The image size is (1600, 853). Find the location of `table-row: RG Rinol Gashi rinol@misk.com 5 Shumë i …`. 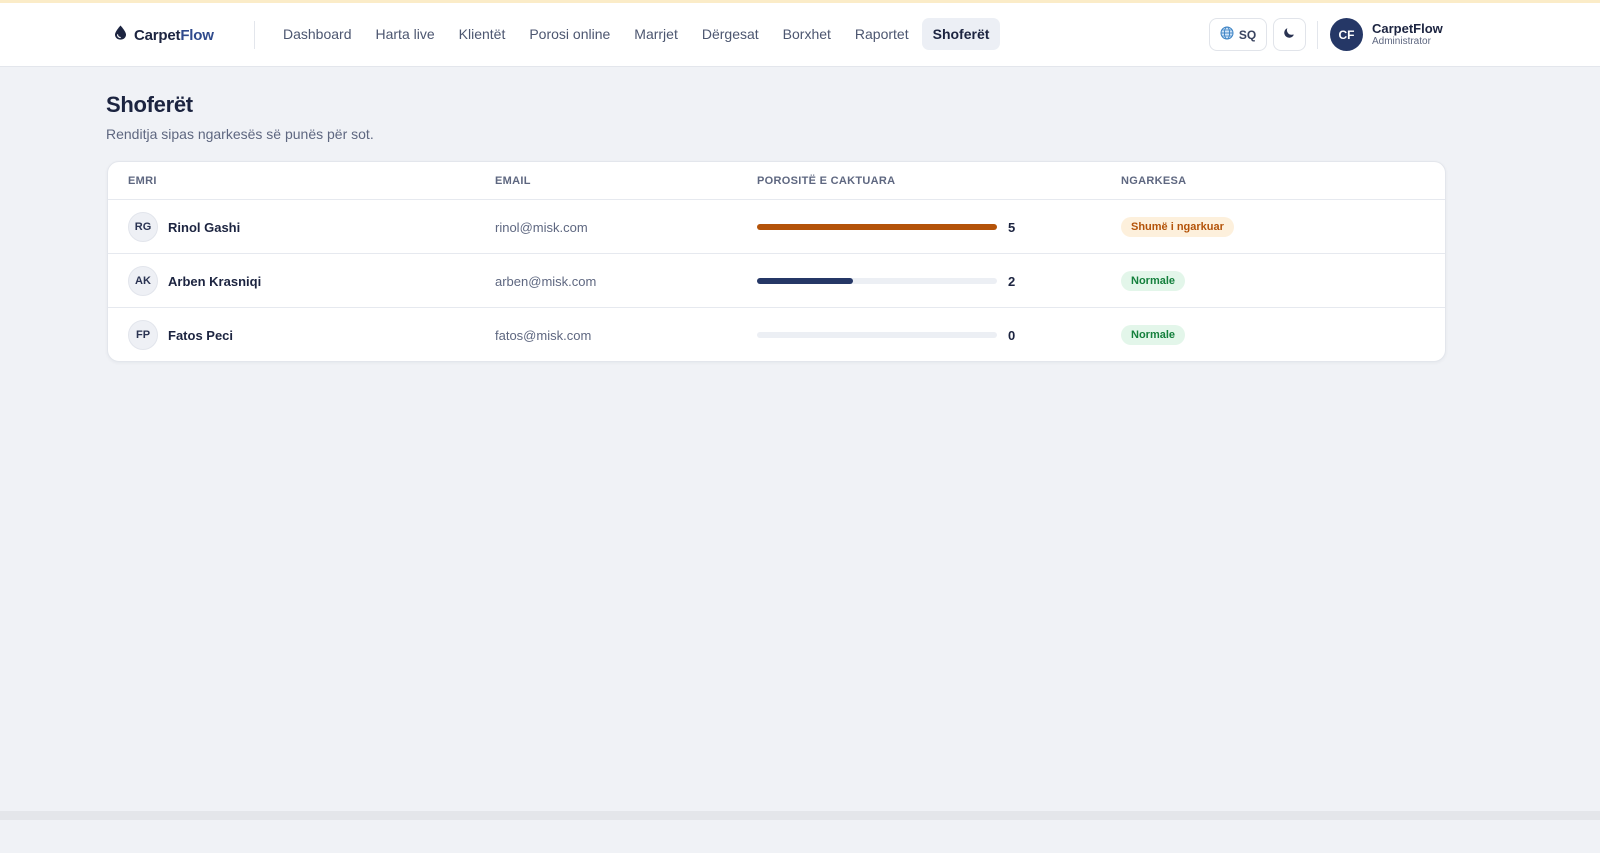

table-row: RG Rinol Gashi rinol@misk.com 5 Shumë i … is located at coordinates (776, 227).